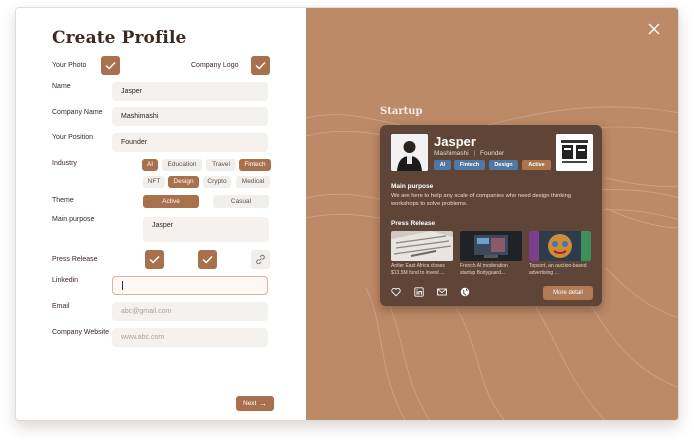 This screenshot has height=445, width=694. What do you see at coordinates (190, 311) in the screenshot?
I see `email-input: abc@gmail.com` at bounding box center [190, 311].